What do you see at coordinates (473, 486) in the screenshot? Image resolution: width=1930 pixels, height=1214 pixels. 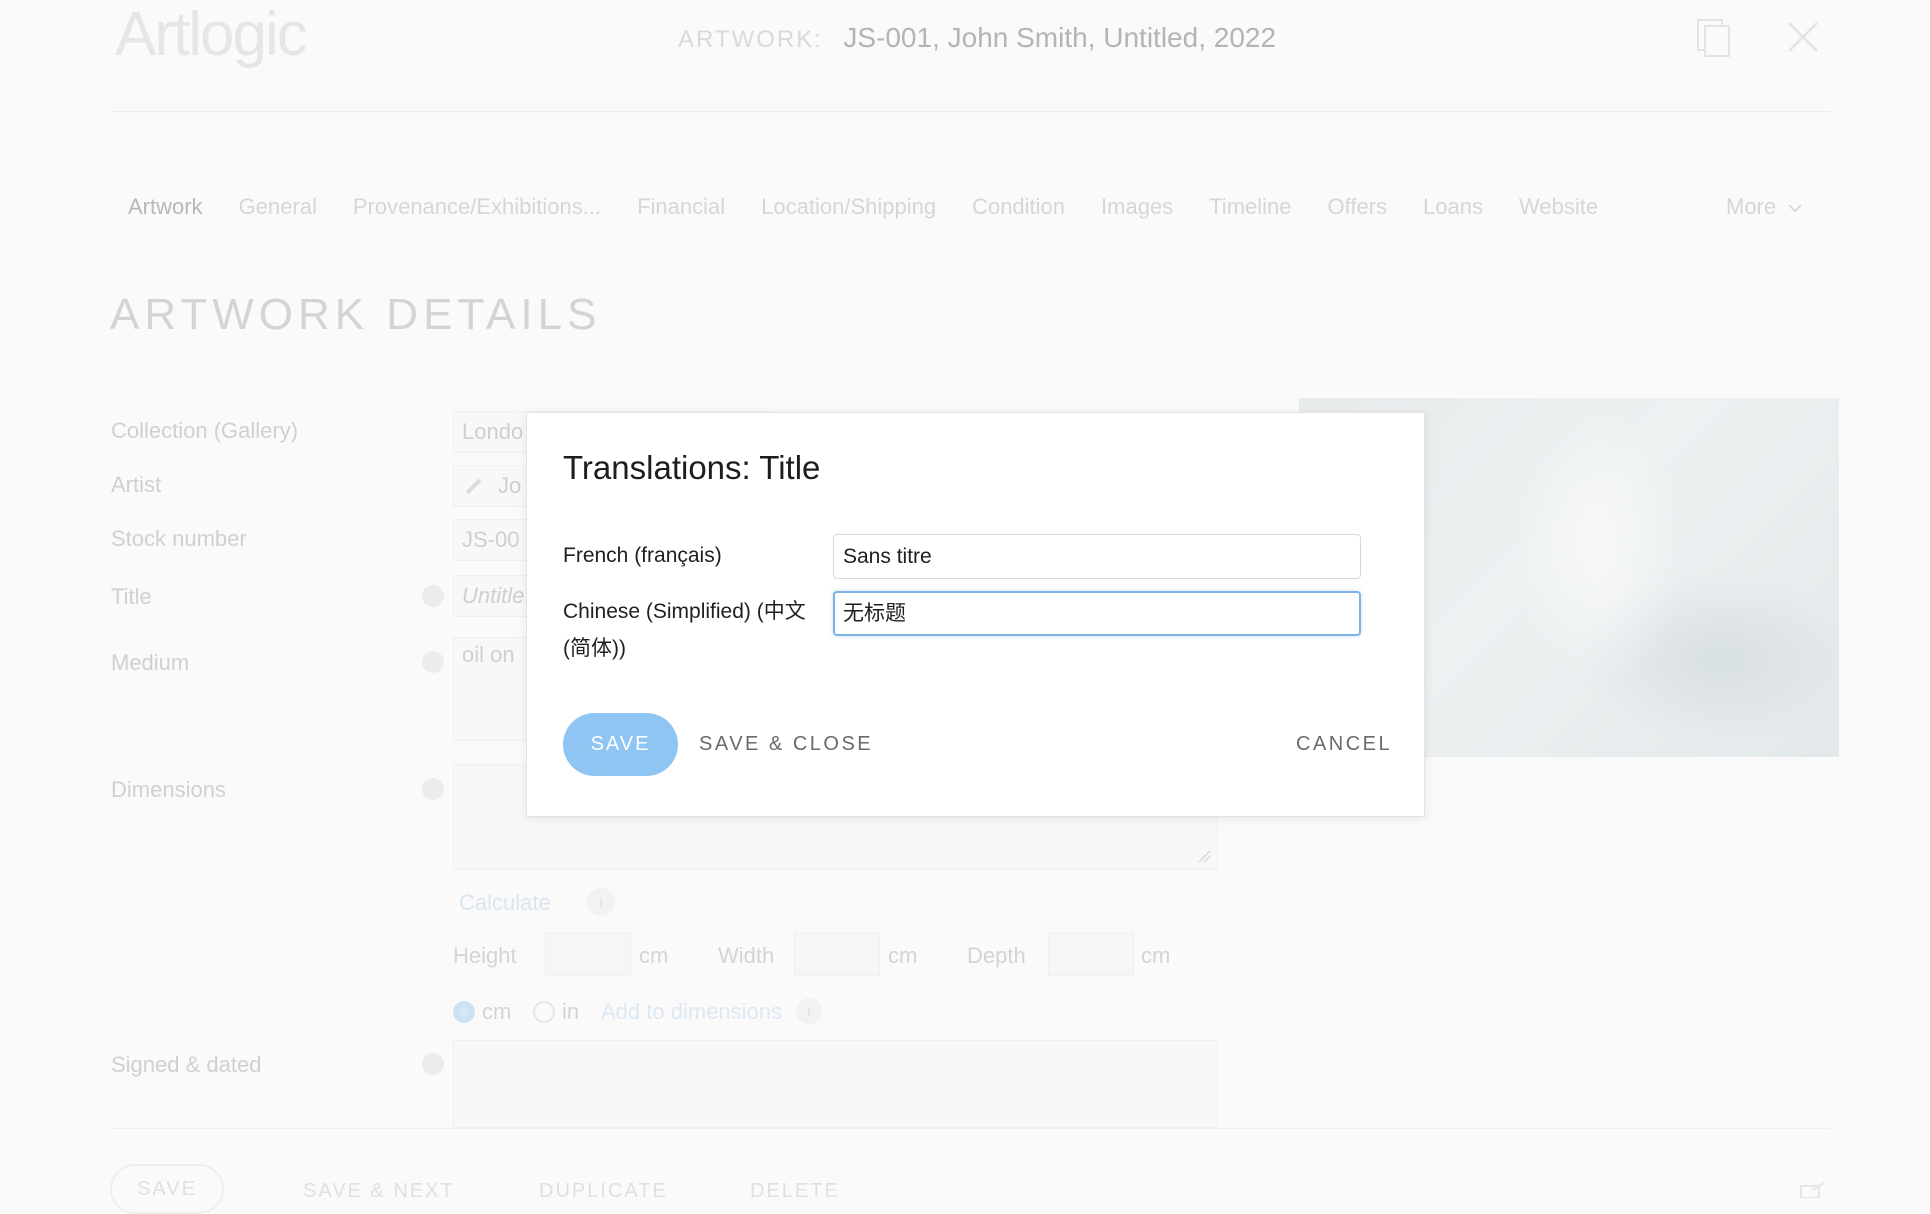 I see `pencil-icon` at bounding box center [473, 486].